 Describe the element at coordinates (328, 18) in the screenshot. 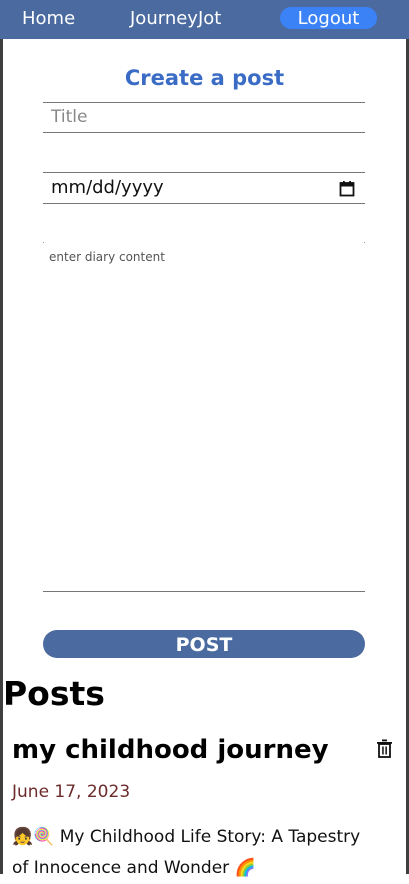

I see `logout-button: Logout` at that location.